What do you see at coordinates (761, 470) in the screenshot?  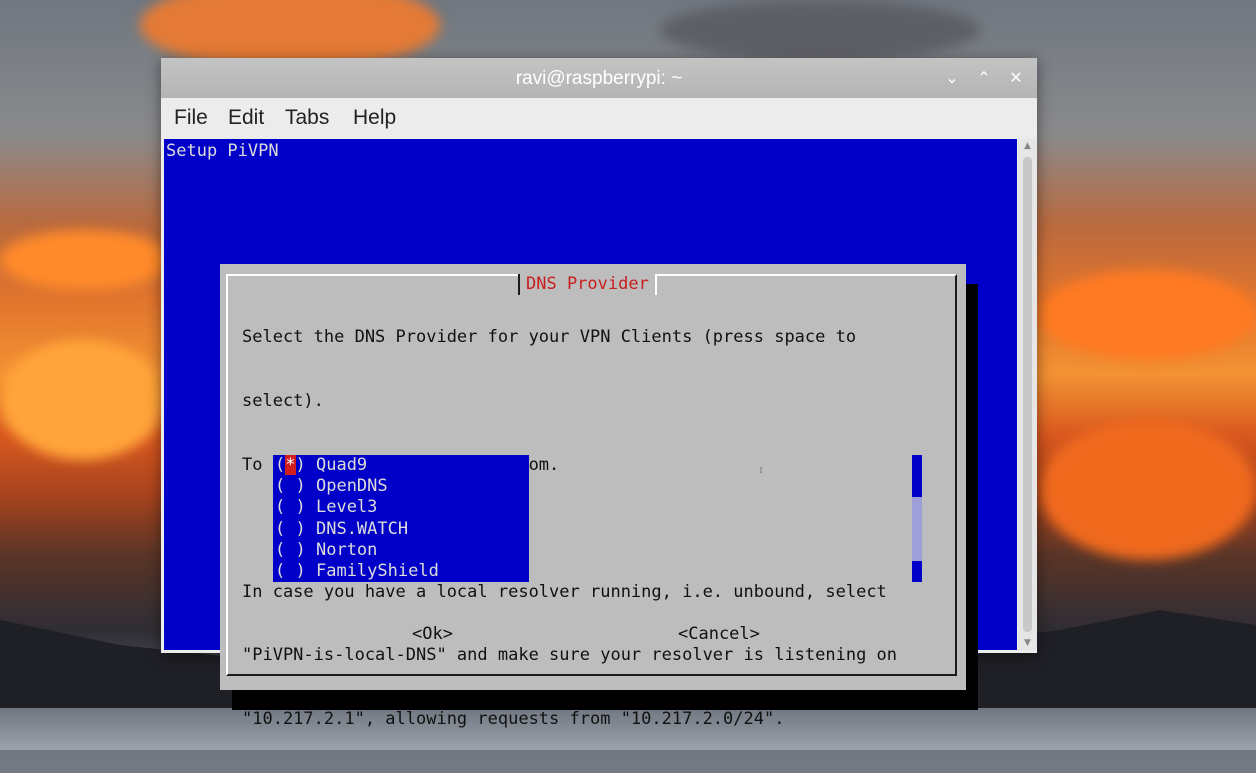 I see `text-cursor-icon` at bounding box center [761, 470].